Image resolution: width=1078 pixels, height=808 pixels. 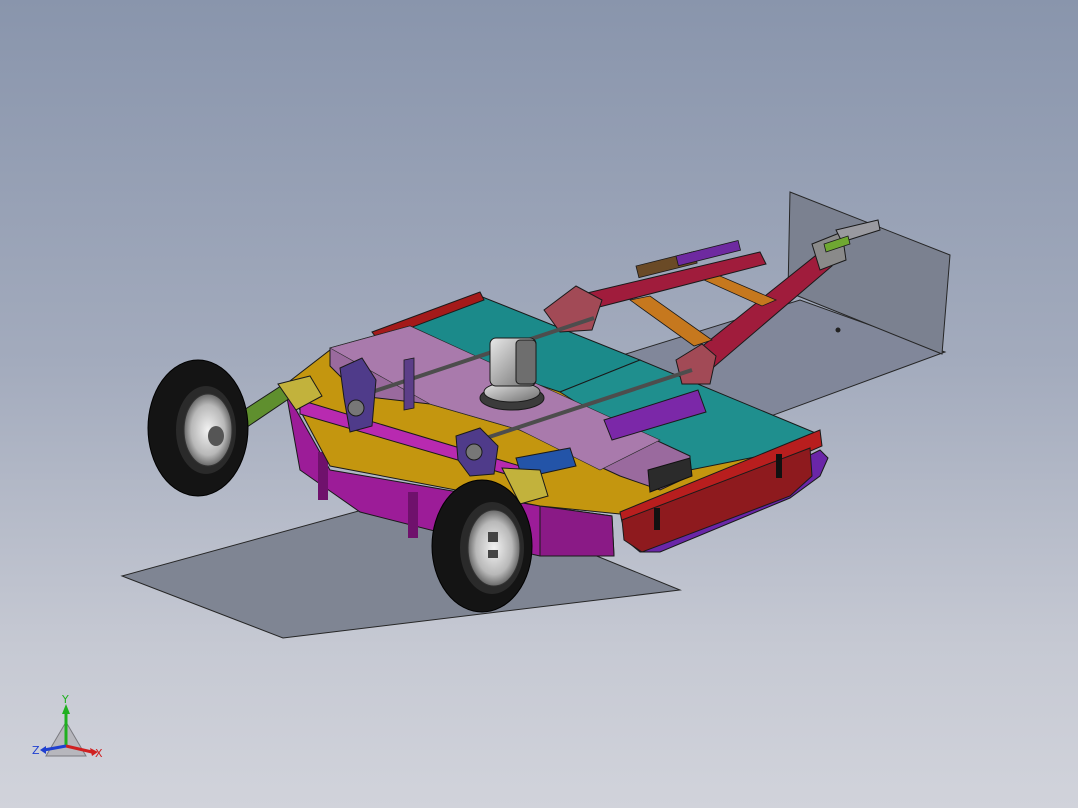 I want to click on right-wheel, so click(x=482, y=546).